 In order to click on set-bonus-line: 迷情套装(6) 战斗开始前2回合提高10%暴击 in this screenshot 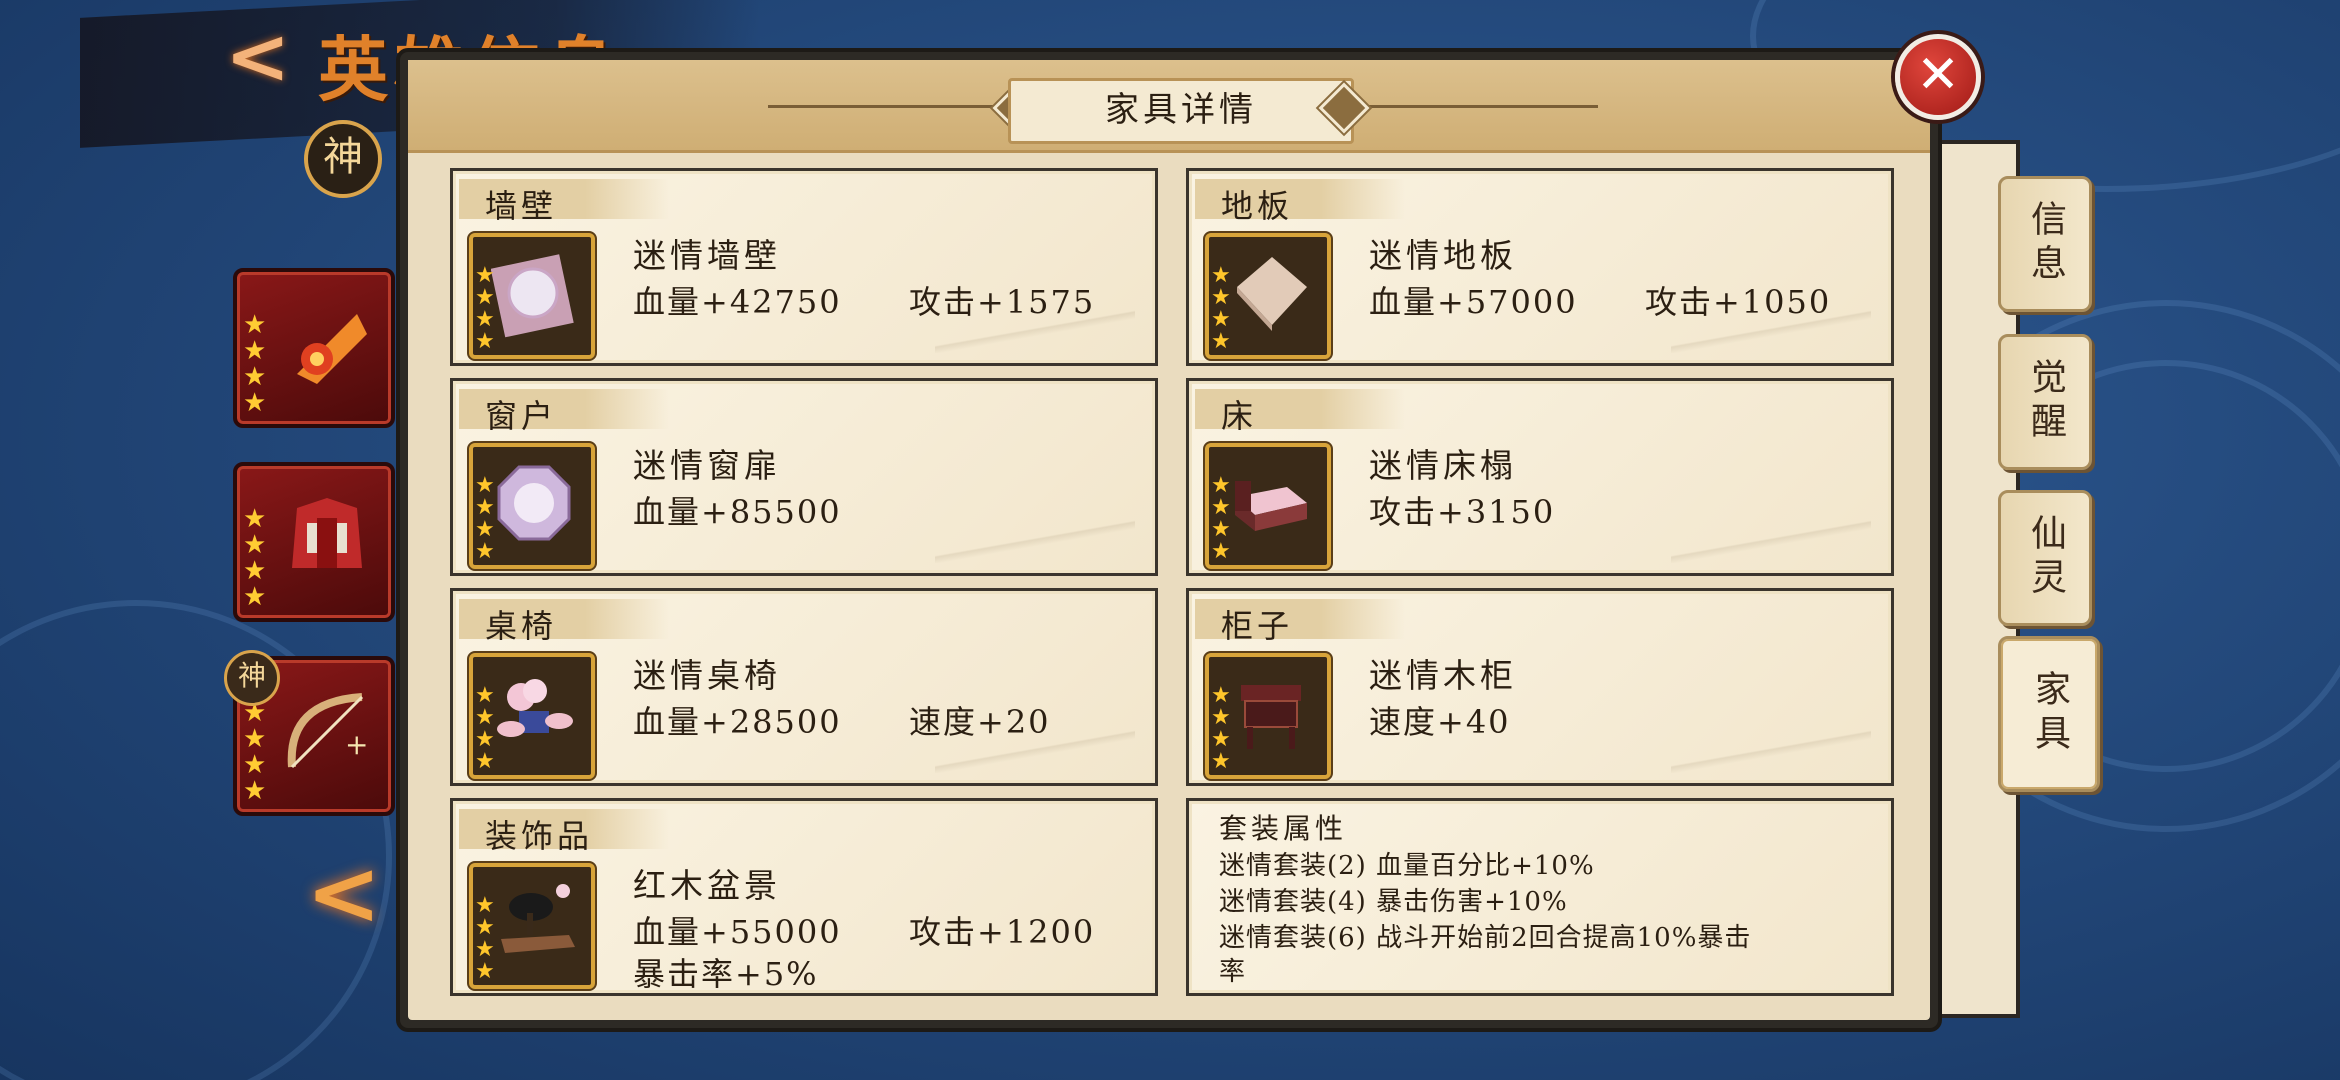, I will do `click(1485, 938)`.